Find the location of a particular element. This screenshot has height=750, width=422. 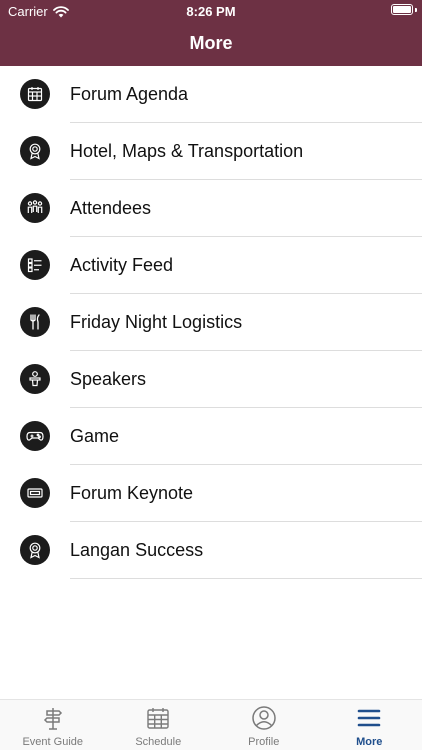

tab-label: Schedule is located at coordinates (158, 742).